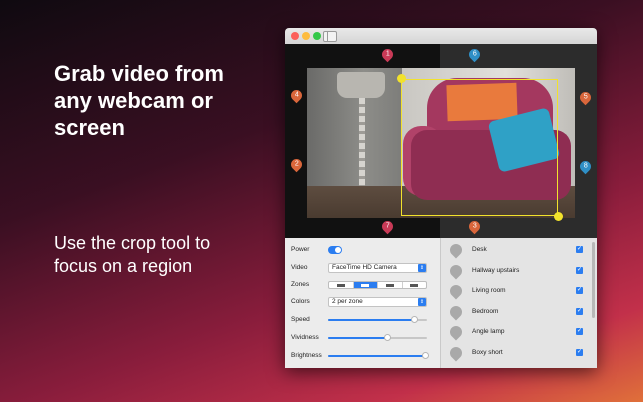 The image size is (643, 402). Describe the element at coordinates (347, 301) in the screenshot. I see `colors-select-value: 2 per zone` at that location.